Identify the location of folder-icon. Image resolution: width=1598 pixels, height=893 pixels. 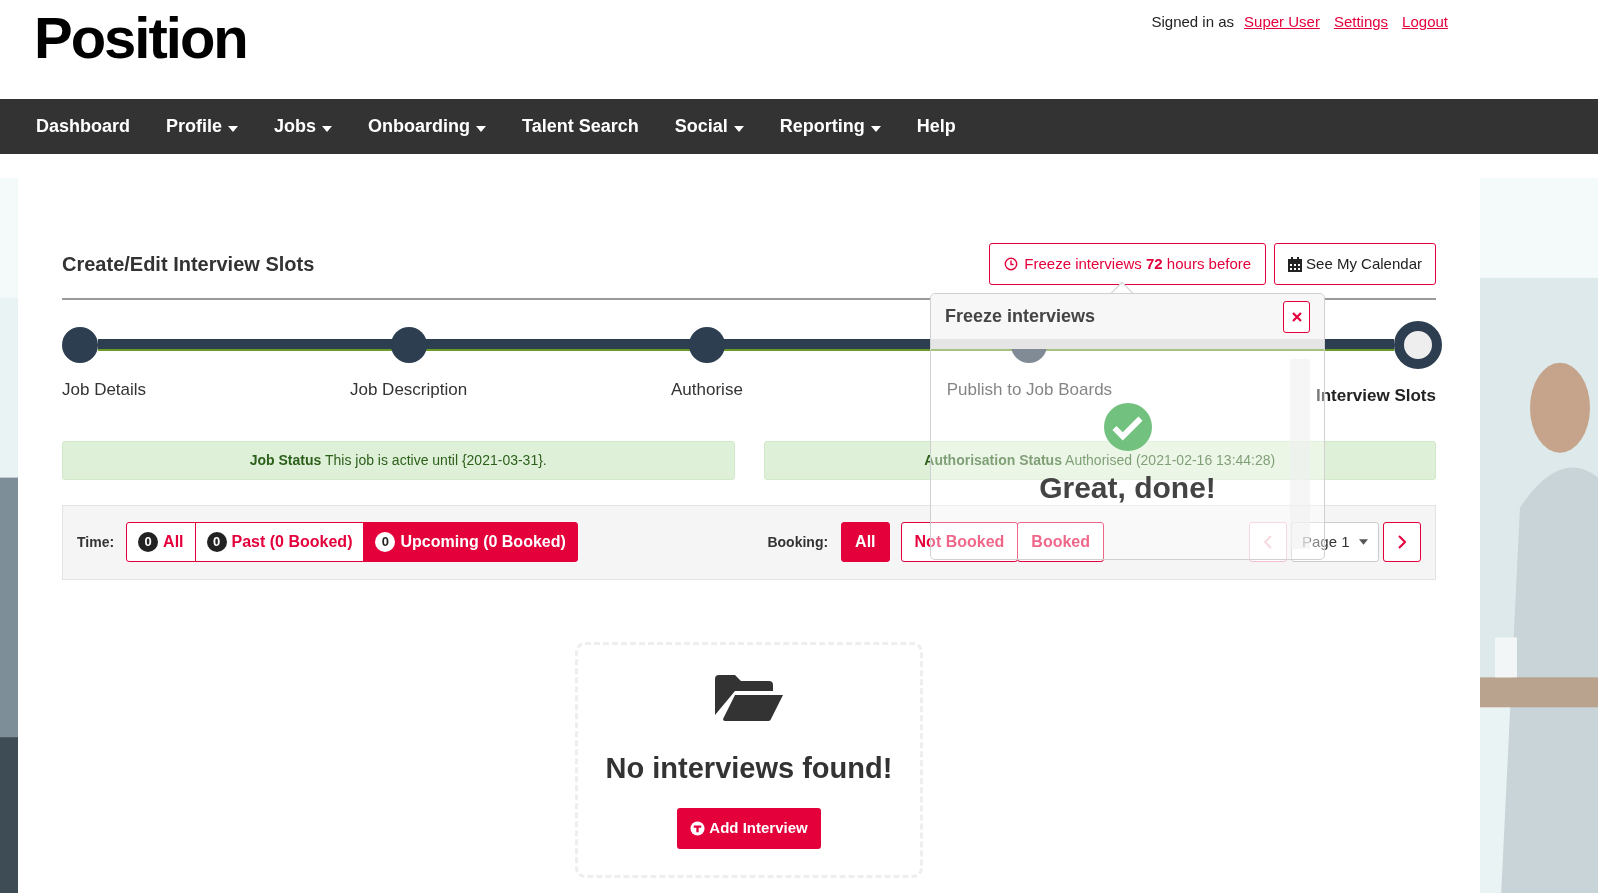
(749, 697).